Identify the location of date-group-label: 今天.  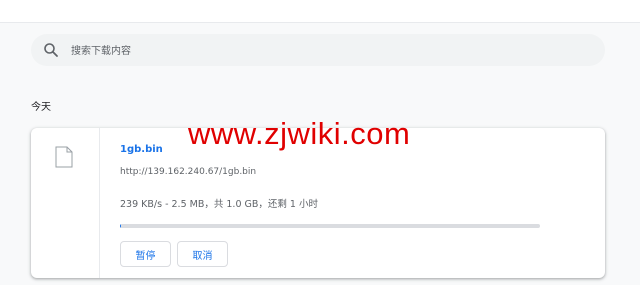
(41, 107).